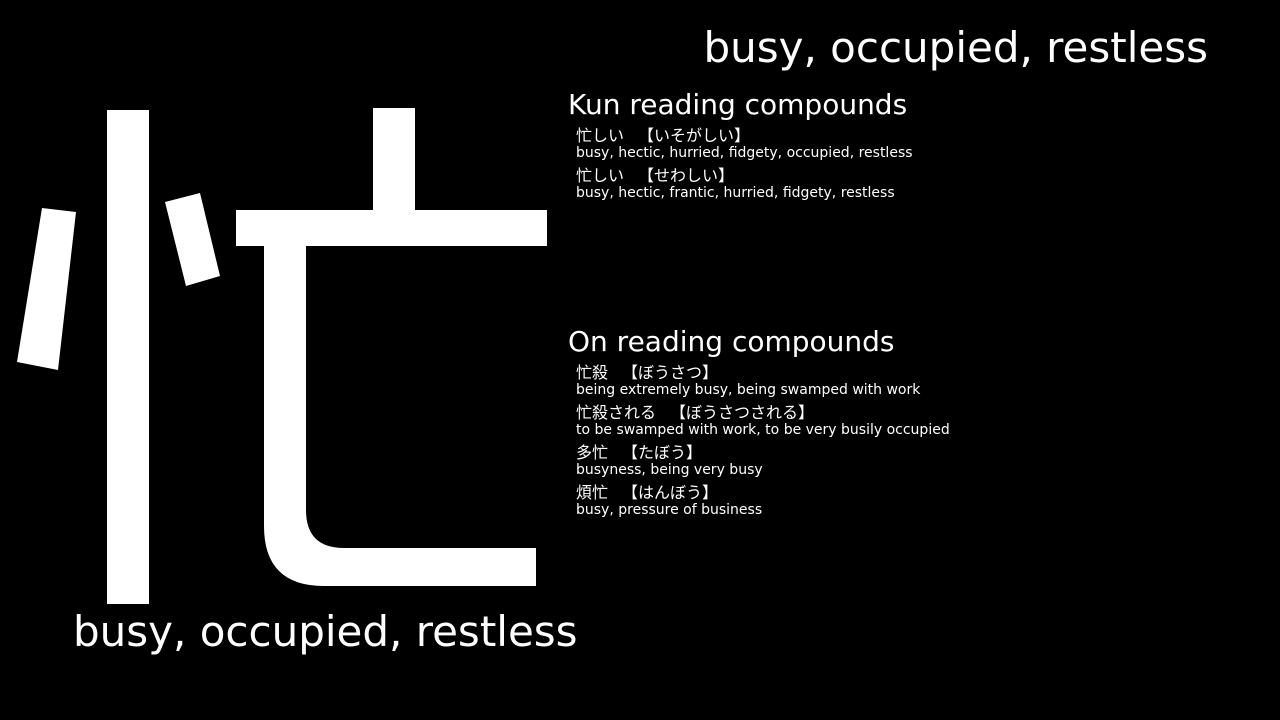 The width and height of the screenshot is (1280, 720). I want to click on on-entry: 多忙 【たぼう】 busyness, being very busy, so click(912, 461).